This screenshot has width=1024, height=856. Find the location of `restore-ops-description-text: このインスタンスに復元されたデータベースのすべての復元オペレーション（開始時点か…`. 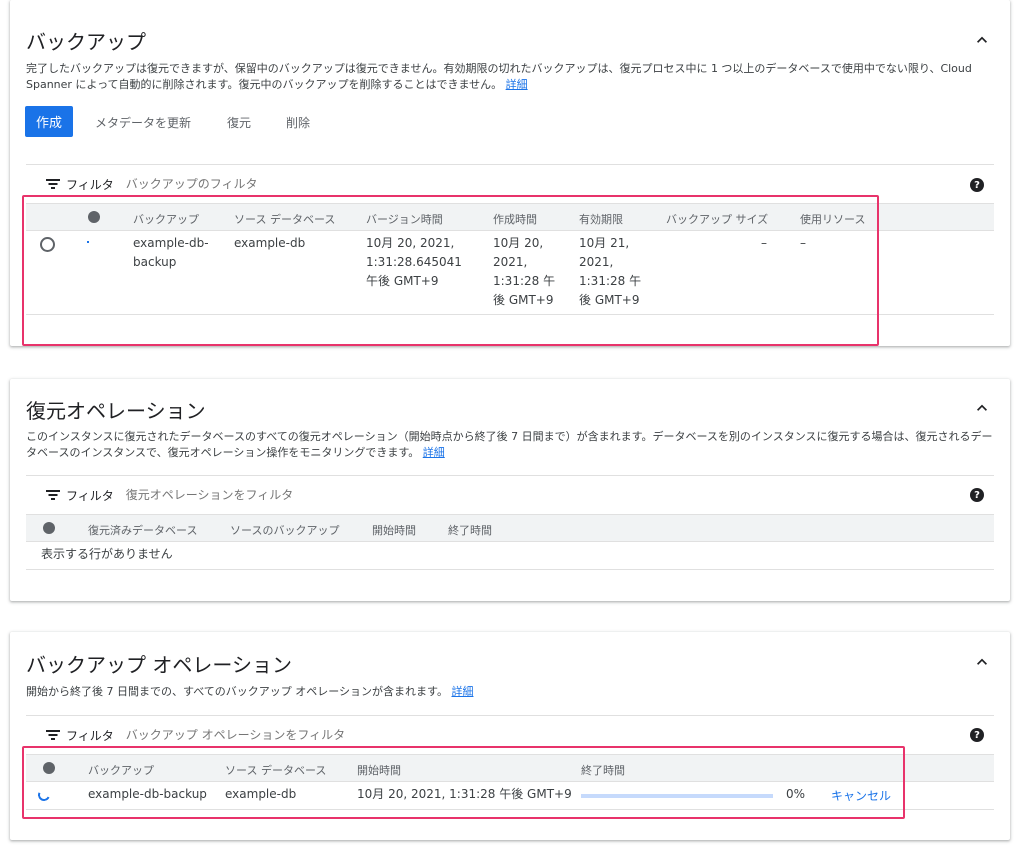

restore-ops-description-text: このインスタンスに復元されたデータベースのすべての復元オペレーション（開始時点か… is located at coordinates (509, 444).